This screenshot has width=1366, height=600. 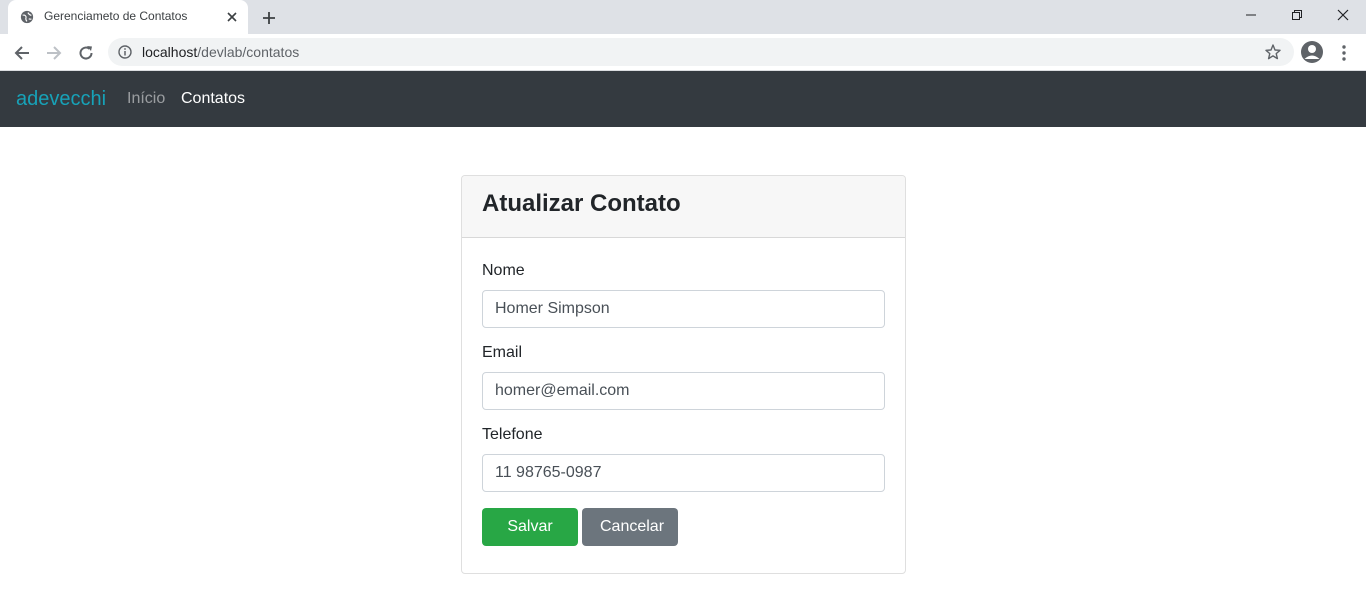 I want to click on bookmark-star-icon, so click(x=1273, y=52).